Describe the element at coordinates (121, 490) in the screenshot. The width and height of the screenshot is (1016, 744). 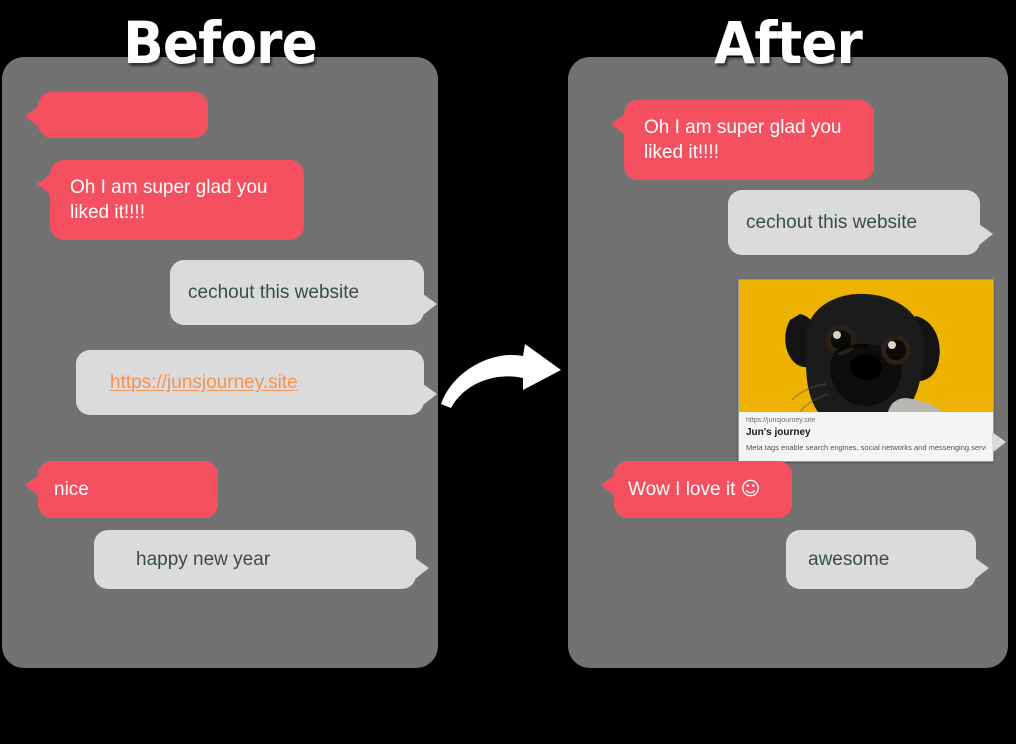
I see `chat-bubble-sent-nice: nice` at that location.